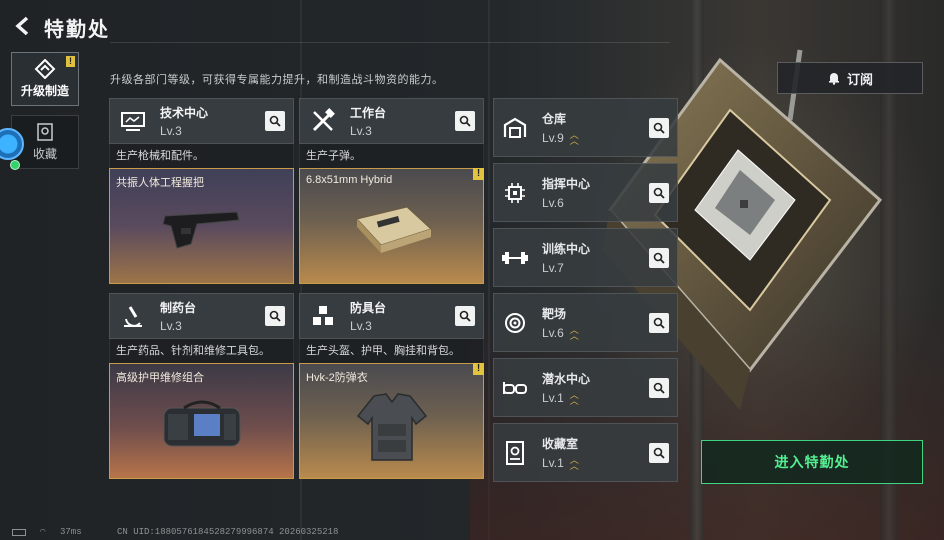 The image size is (944, 540). Describe the element at coordinates (553, 268) in the screenshot. I see `facility-level: Lv.7` at that location.